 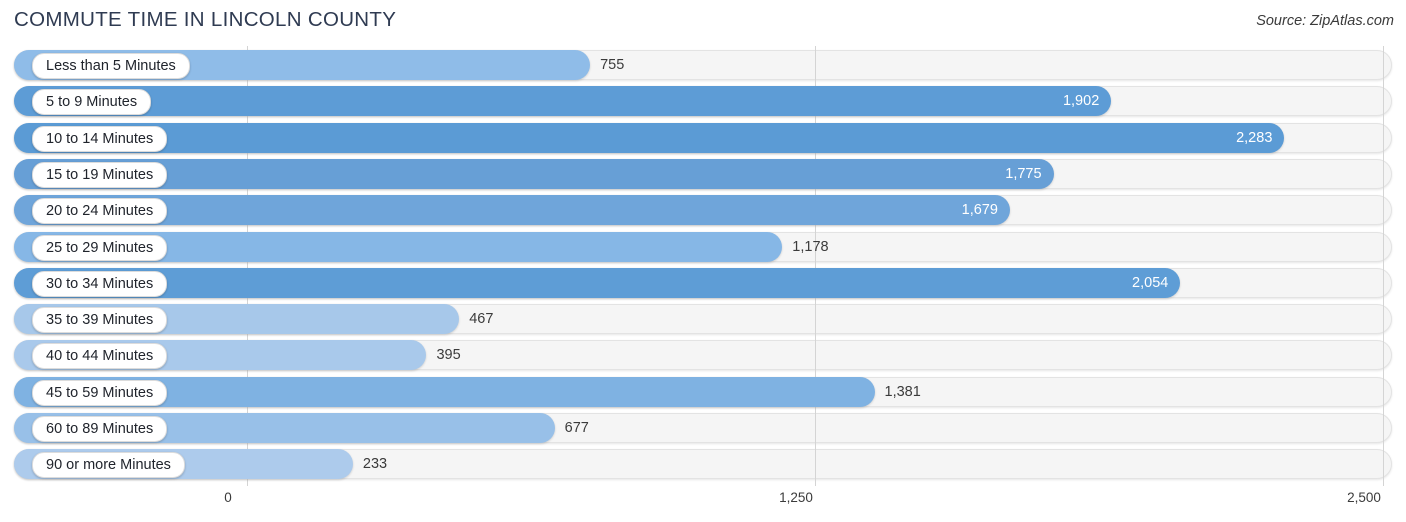 I want to click on chart-row: 677 60 to 89 Minutes, so click(x=703, y=428).